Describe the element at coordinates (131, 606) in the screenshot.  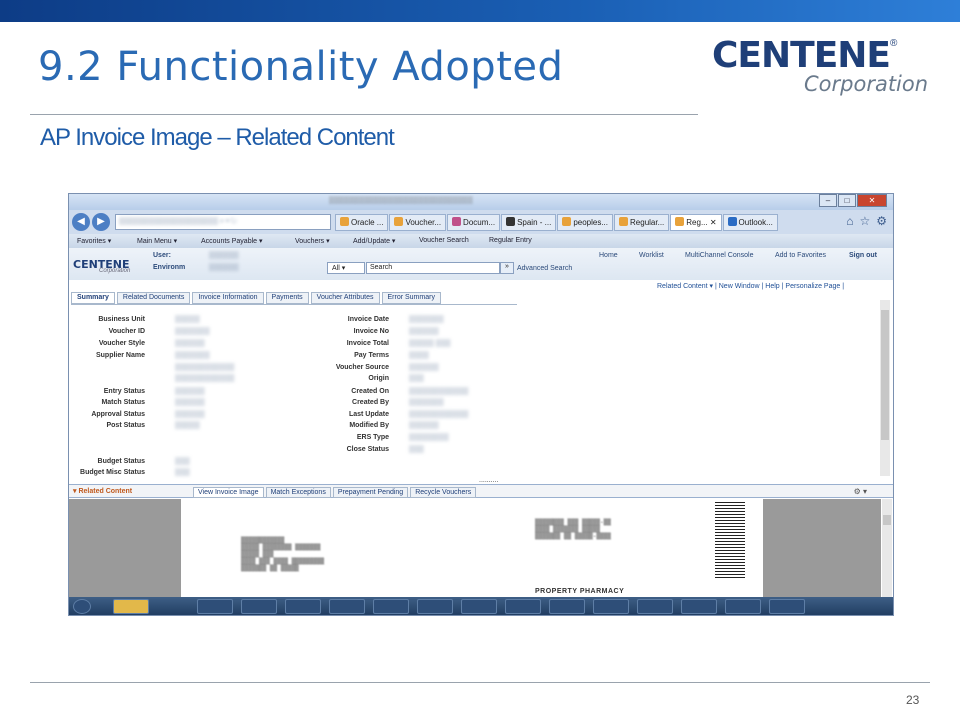
I see `taskbar-folder-icon` at that location.